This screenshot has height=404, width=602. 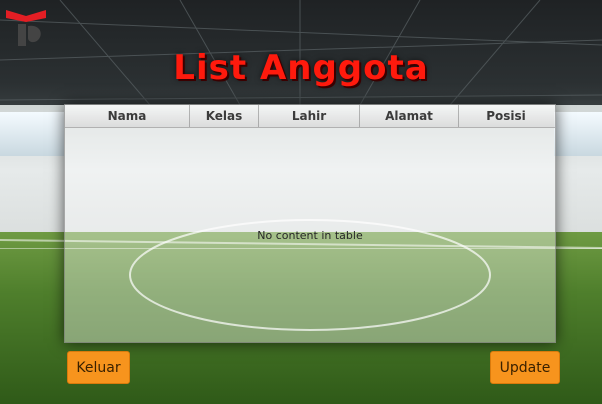 I want to click on exit-button: Keluar, so click(x=98, y=367).